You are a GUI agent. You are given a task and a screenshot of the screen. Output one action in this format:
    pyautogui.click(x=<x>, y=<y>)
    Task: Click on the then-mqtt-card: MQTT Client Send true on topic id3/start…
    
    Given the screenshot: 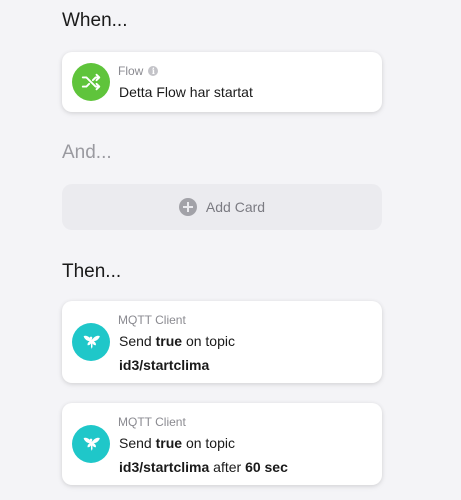 What is the action you would take?
    pyautogui.click(x=222, y=342)
    